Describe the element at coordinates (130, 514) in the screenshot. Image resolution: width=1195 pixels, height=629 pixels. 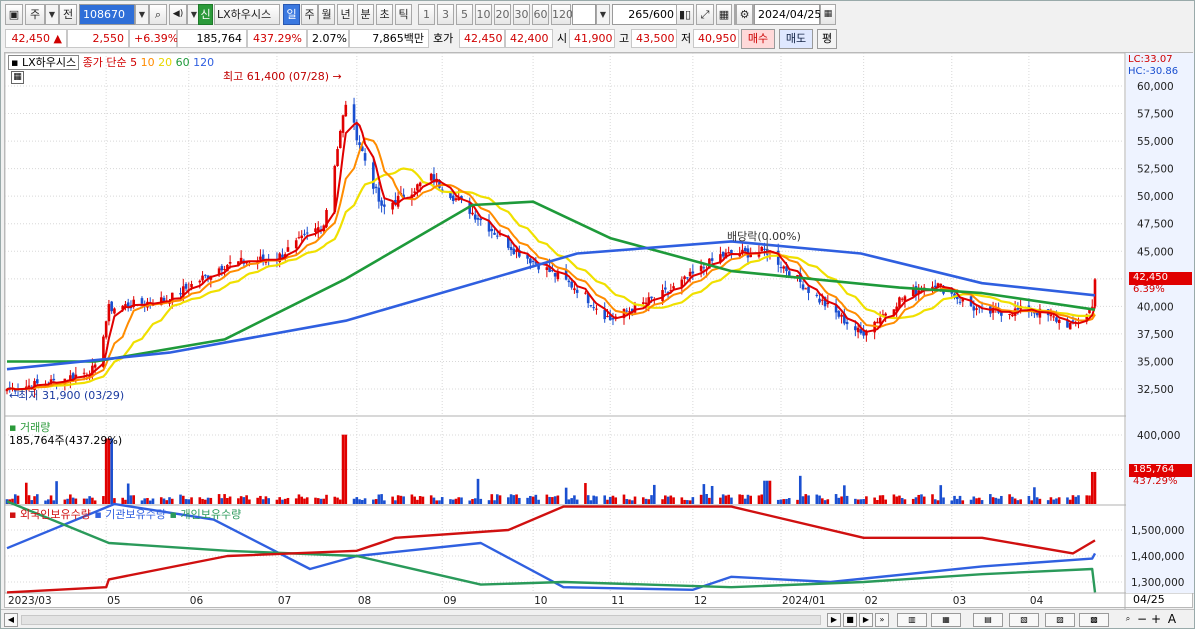
I see `legend-inst: ▪ 기관보유수량` at that location.